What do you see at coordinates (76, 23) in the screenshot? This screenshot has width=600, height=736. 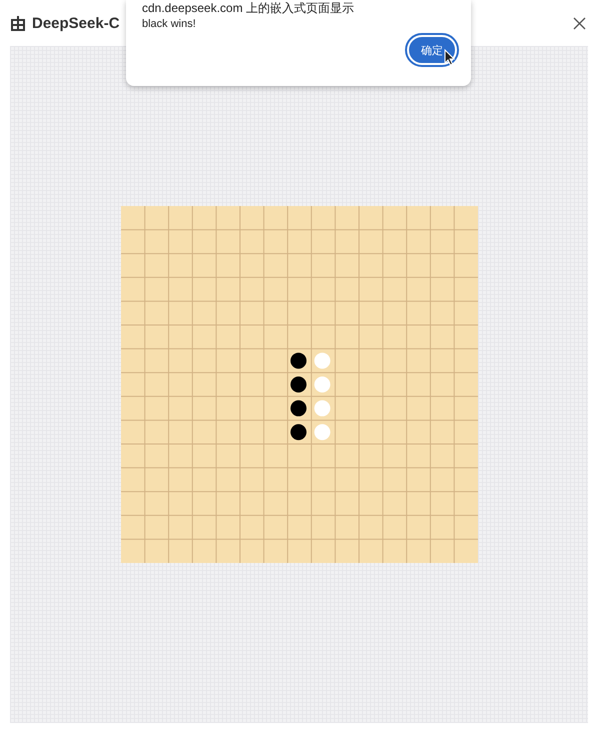 I see `window-title: DeepSeek-C` at bounding box center [76, 23].